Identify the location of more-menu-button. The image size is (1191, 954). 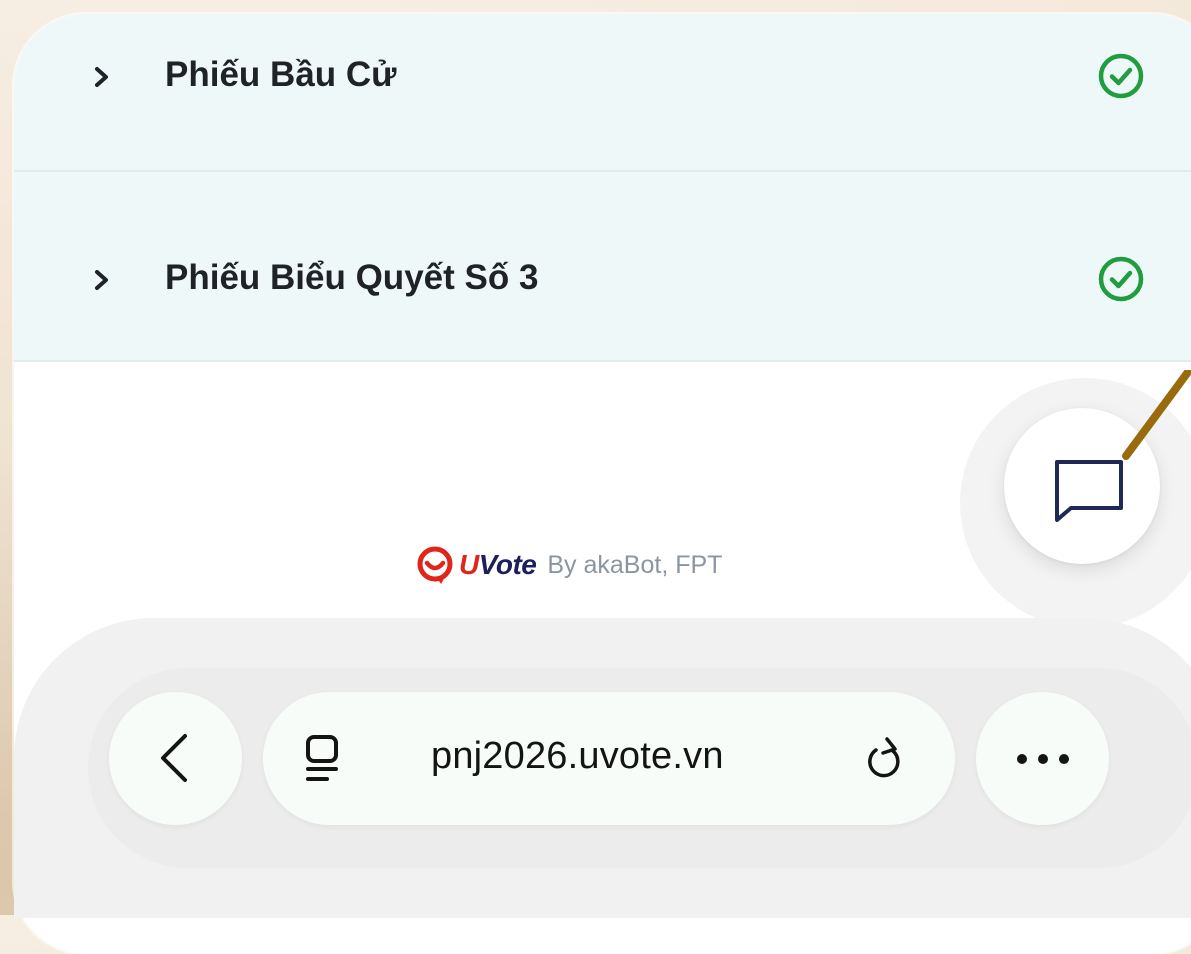
(1042, 758).